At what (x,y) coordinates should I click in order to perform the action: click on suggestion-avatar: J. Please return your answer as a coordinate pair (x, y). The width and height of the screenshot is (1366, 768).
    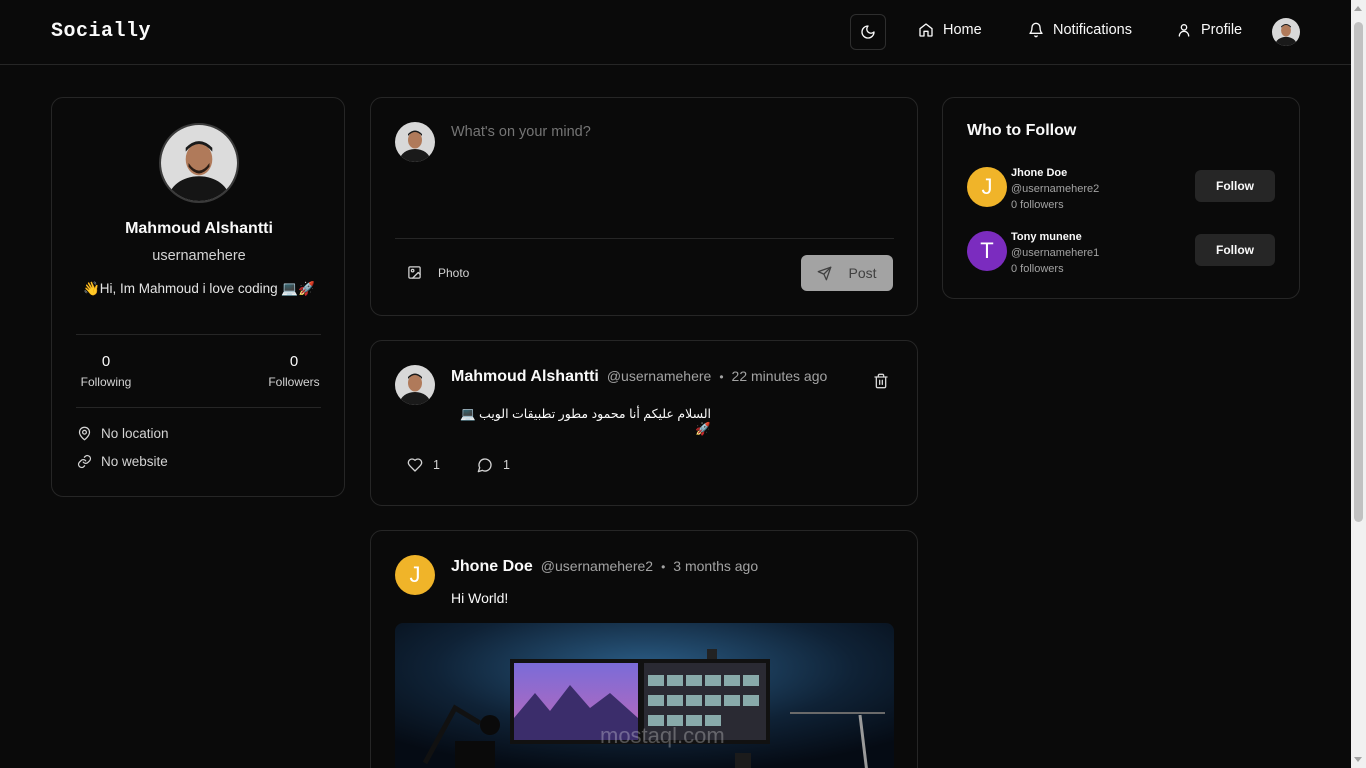
    Looking at the image, I should click on (987, 187).